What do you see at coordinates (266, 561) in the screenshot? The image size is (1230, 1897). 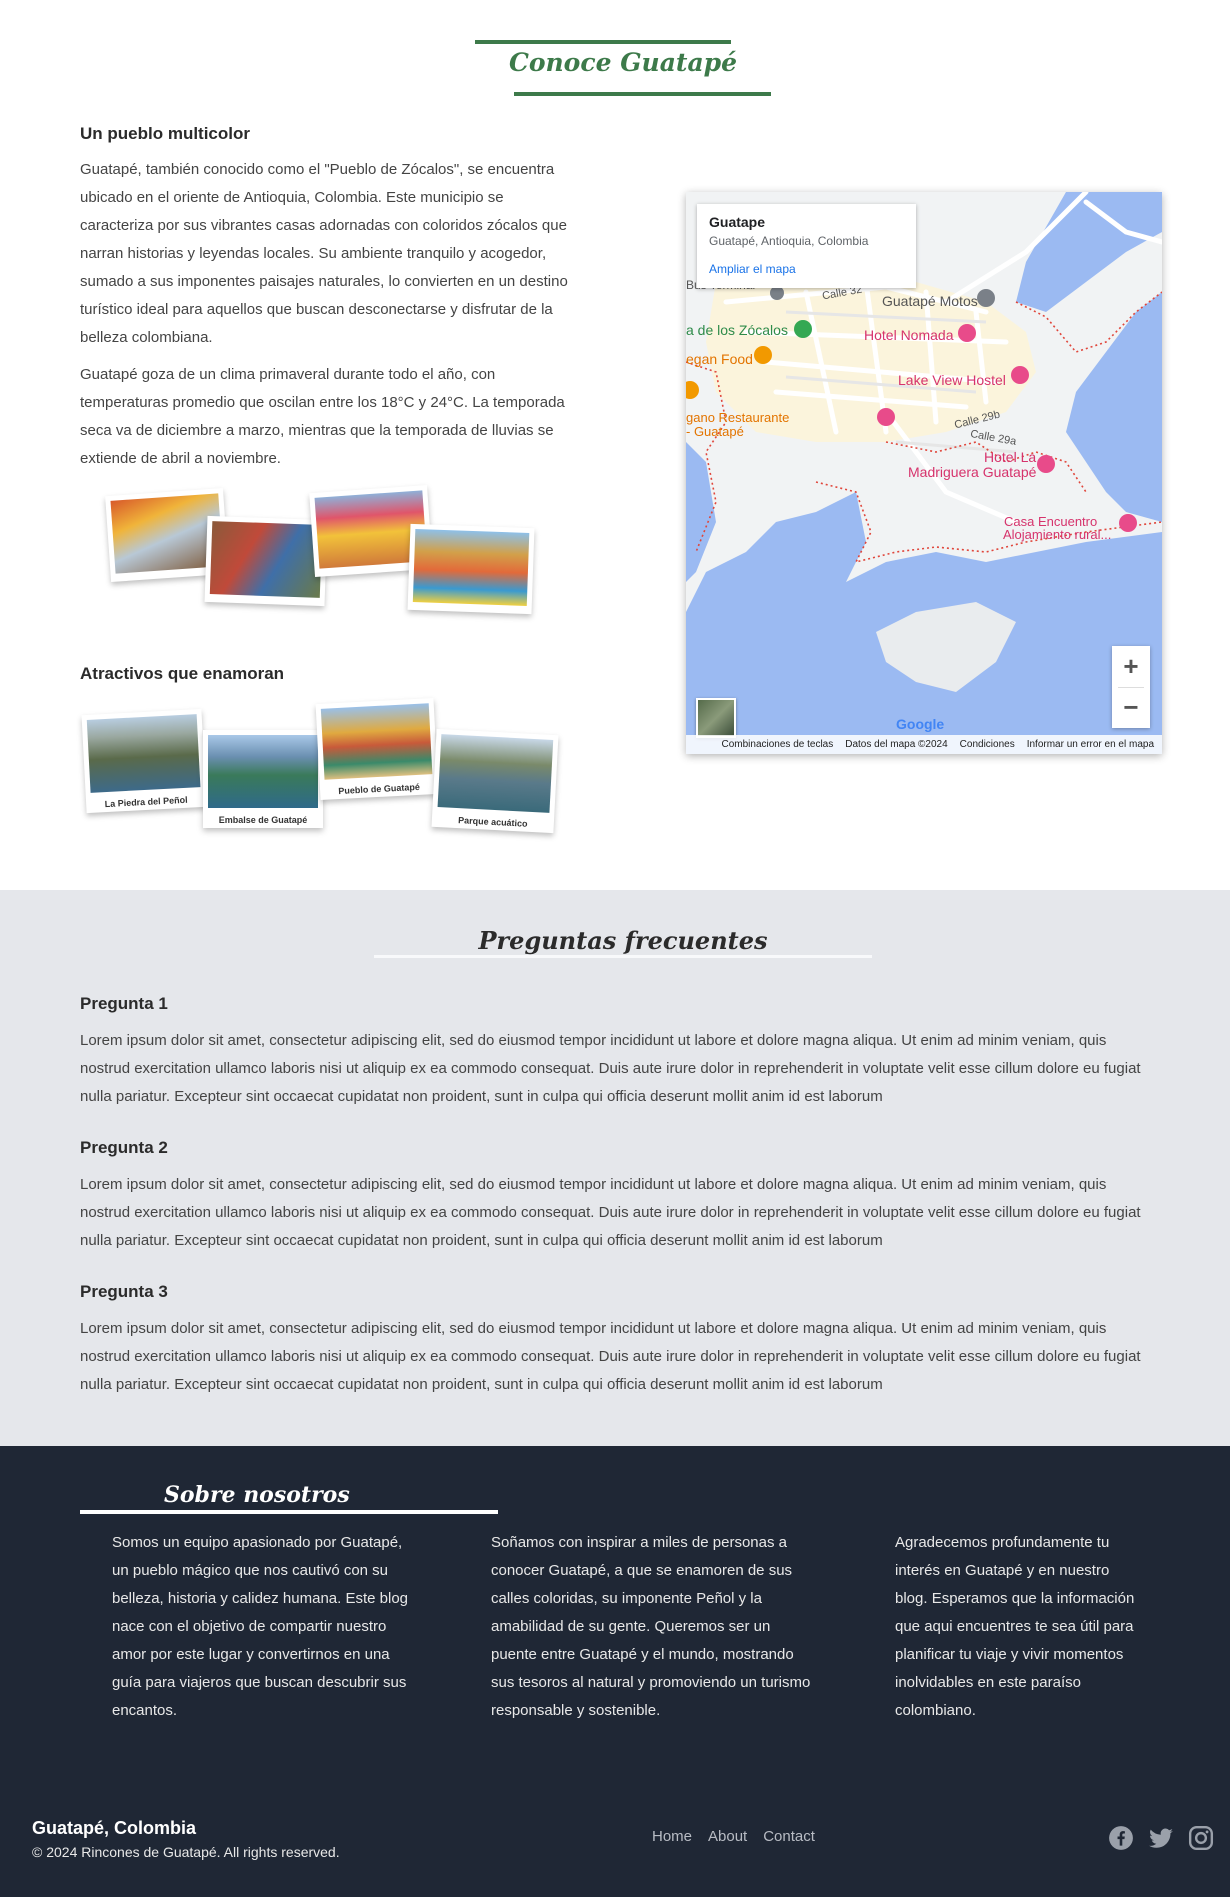 I see `collage-photo-balcony` at bounding box center [266, 561].